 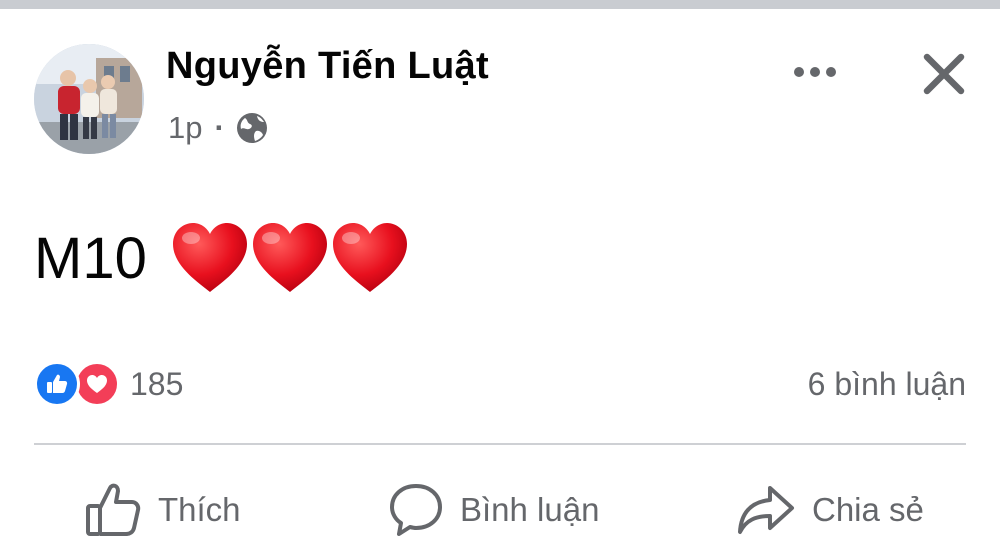 I want to click on avatar-photo, so click(x=89, y=99).